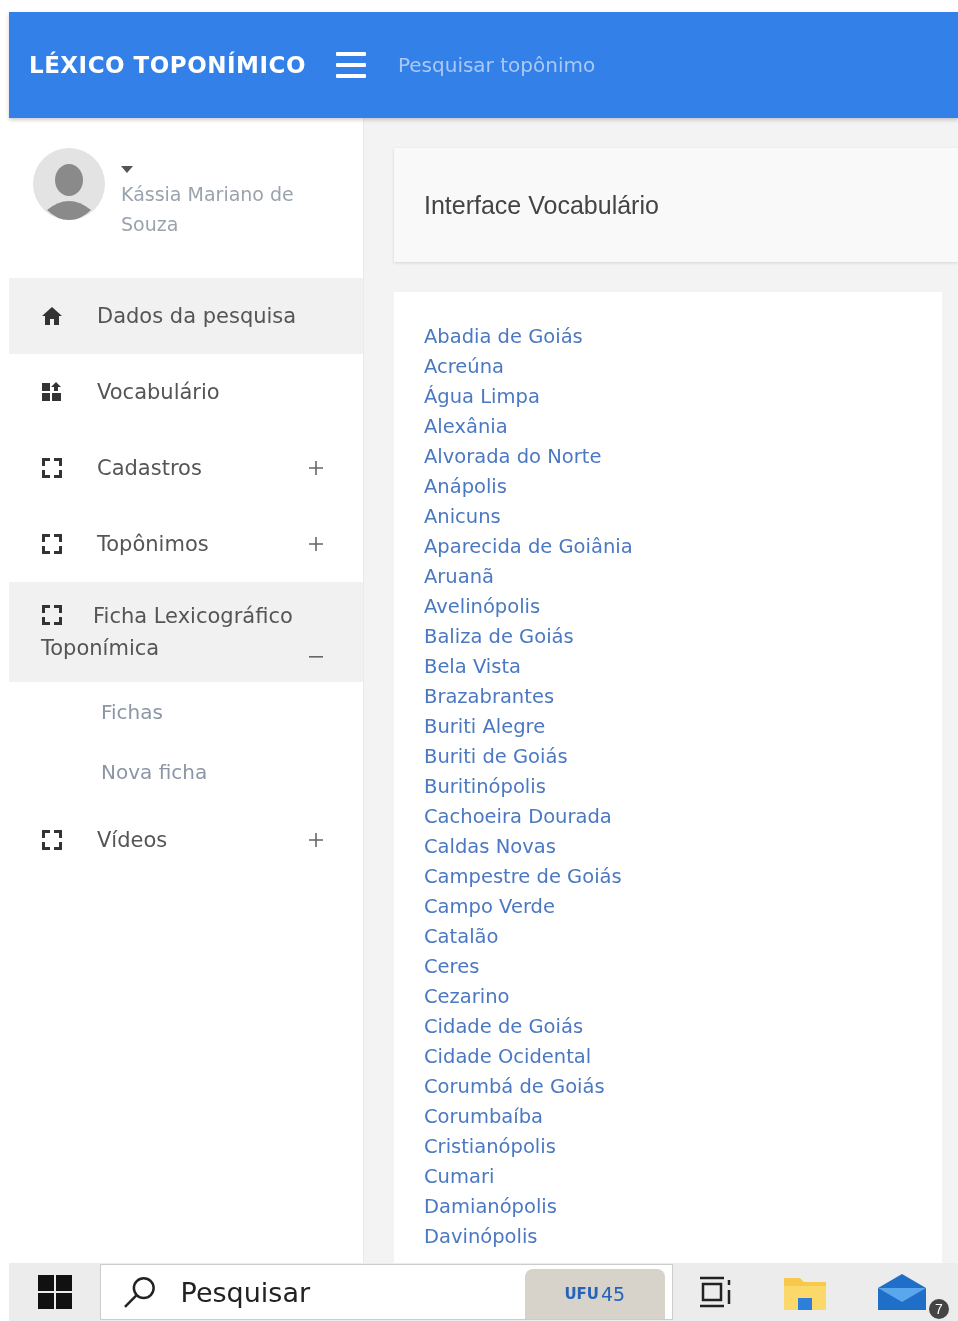 This screenshot has width=958, height=1321. Describe the element at coordinates (350, 65) in the screenshot. I see `menu-button` at that location.